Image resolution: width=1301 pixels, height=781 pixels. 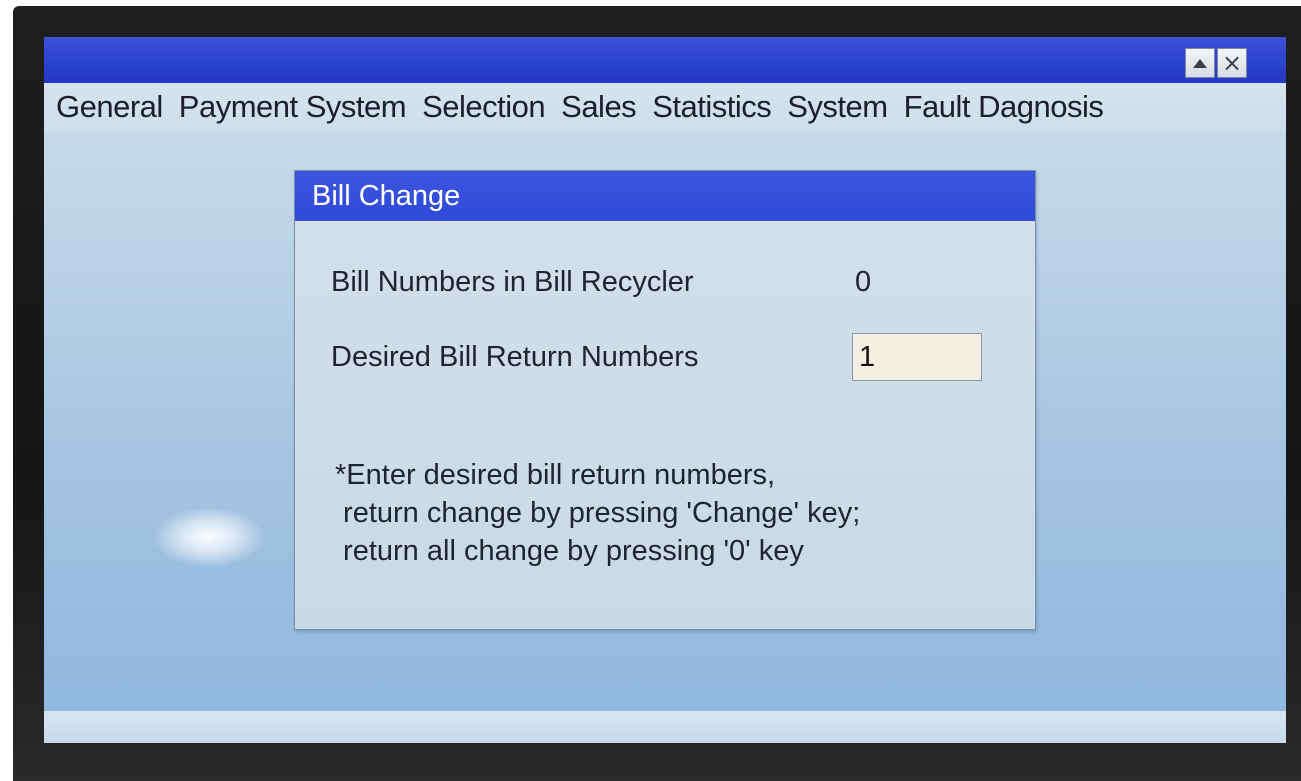 I want to click on scroll-up-button, so click(x=1200, y=63).